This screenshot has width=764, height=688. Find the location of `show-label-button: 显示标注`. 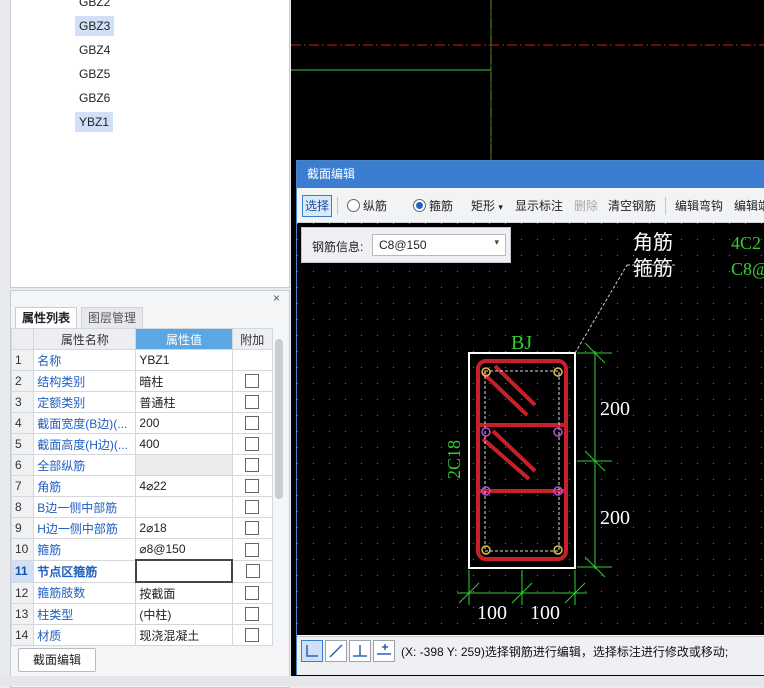

show-label-button: 显示标注 is located at coordinates (539, 206).